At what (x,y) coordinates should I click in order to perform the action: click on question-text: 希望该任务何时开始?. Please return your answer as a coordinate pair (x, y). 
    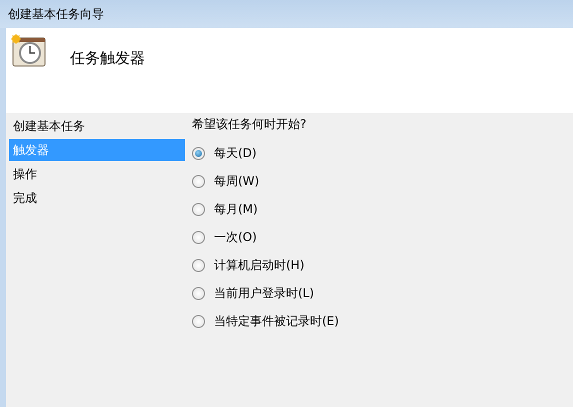
    Looking at the image, I should click on (250, 124).